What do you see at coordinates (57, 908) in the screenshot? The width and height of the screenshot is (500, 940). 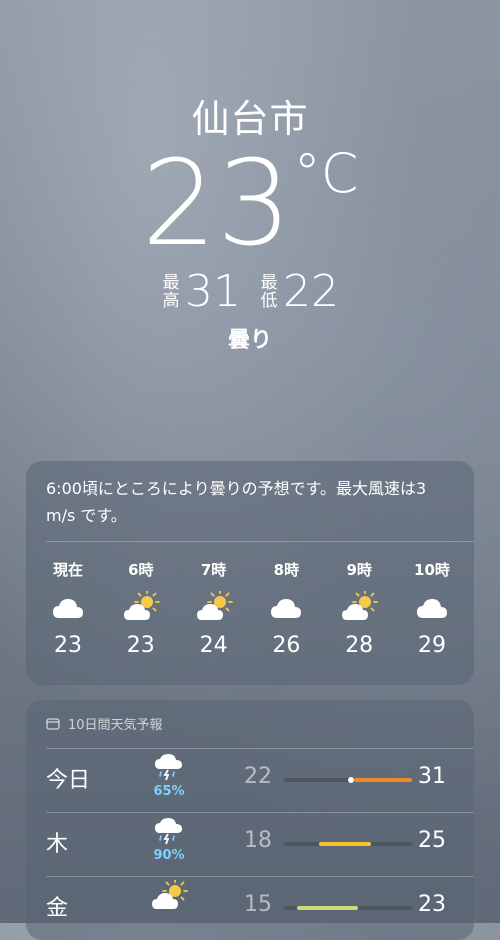 I see `day-label: 金` at bounding box center [57, 908].